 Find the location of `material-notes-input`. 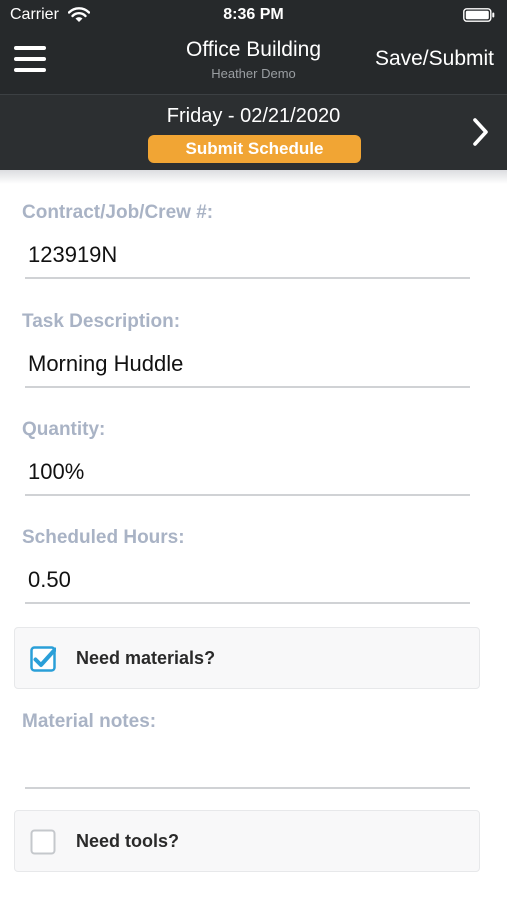

material-notes-input is located at coordinates (247, 766).